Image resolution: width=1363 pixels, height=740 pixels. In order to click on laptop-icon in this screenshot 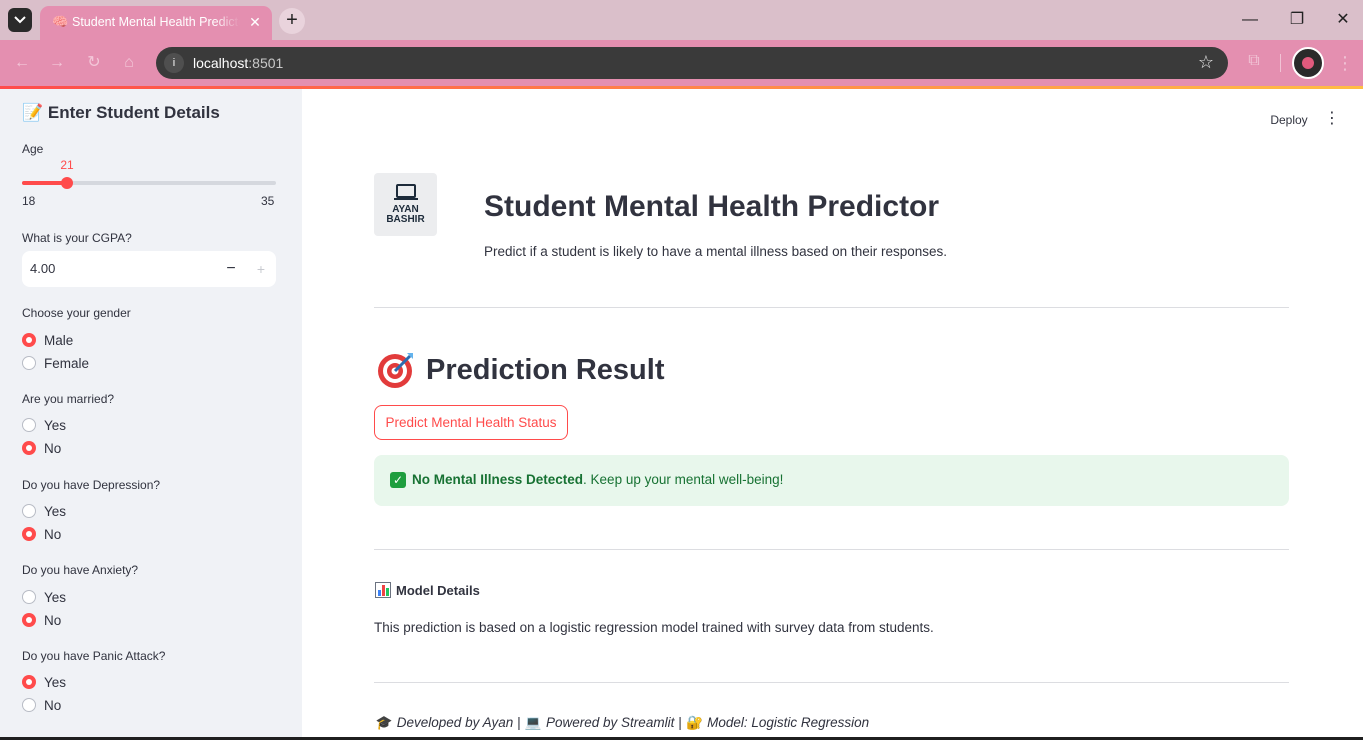, I will do `click(406, 192)`.